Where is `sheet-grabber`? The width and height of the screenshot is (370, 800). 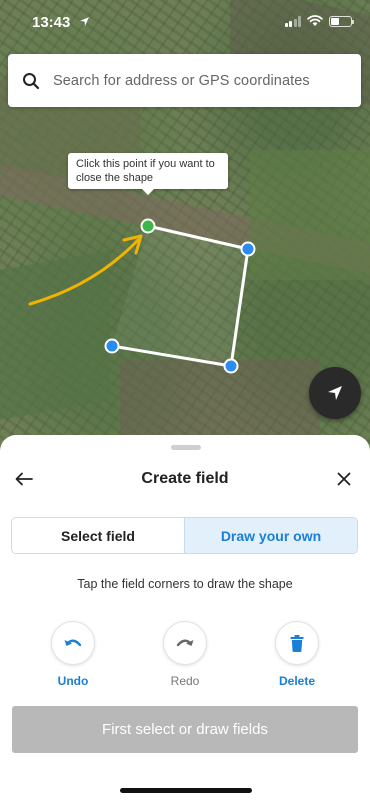 sheet-grabber is located at coordinates (186, 447).